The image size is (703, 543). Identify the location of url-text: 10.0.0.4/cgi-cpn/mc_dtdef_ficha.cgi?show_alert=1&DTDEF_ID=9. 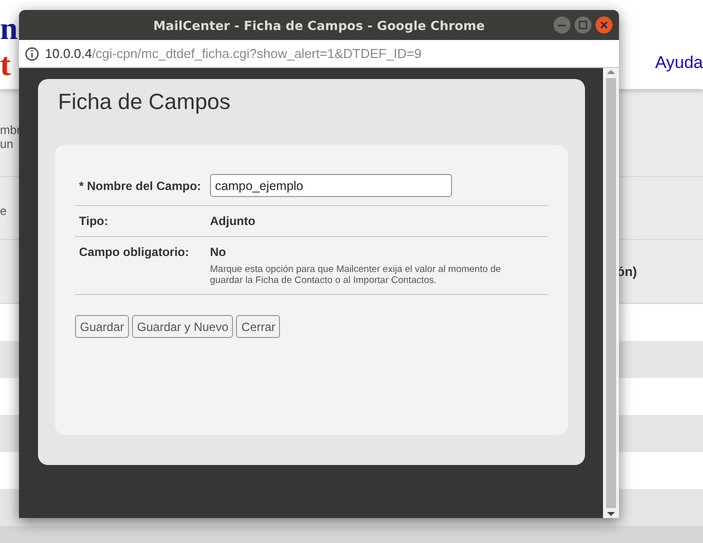
(233, 53).